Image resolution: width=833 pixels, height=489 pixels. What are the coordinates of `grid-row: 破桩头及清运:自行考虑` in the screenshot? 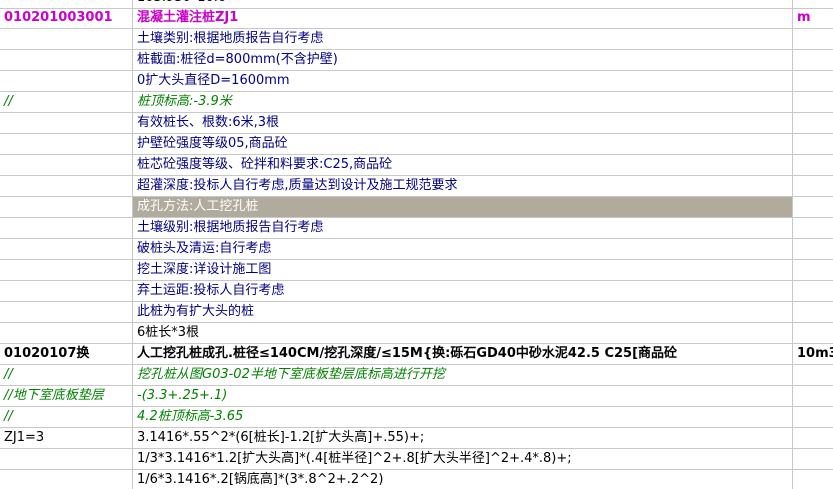 It's located at (416, 249).